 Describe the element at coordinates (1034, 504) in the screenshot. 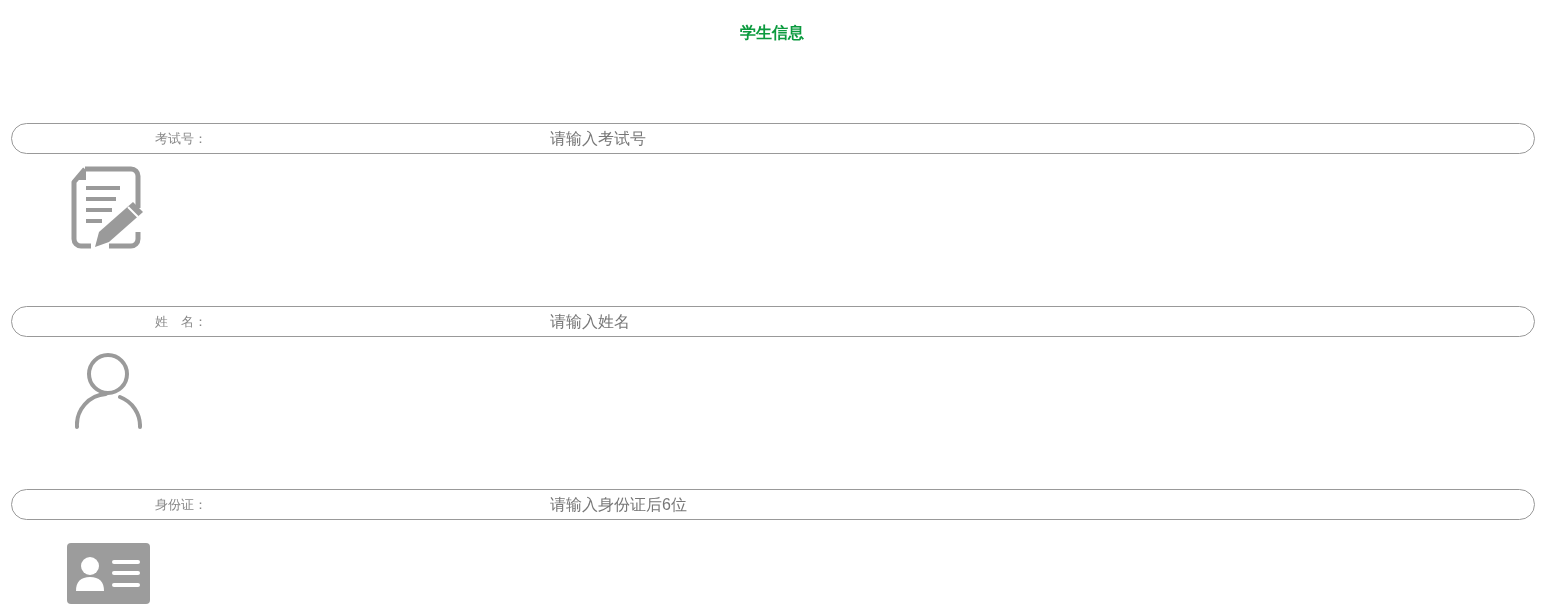

I see `input-field: 请输入身份证后6位` at that location.